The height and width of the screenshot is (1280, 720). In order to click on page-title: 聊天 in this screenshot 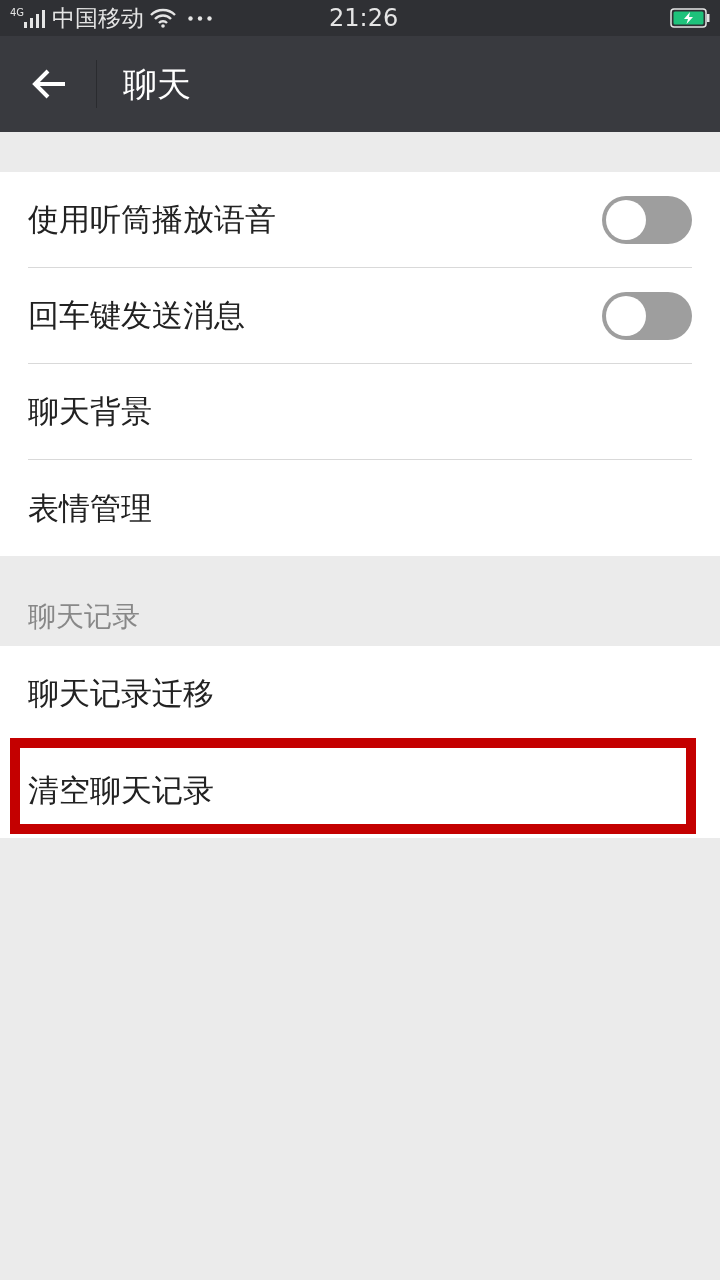, I will do `click(157, 84)`.